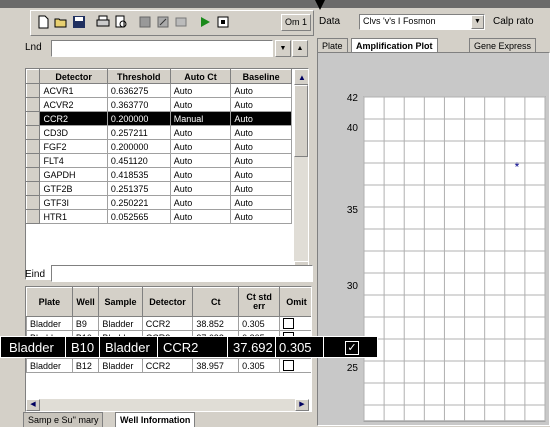  Describe the element at coordinates (189, 347) in the screenshot. I see `selected-well-row-overlay: Bladder B10 Bladder CCR2 37.692 0.305 ✓` at that location.